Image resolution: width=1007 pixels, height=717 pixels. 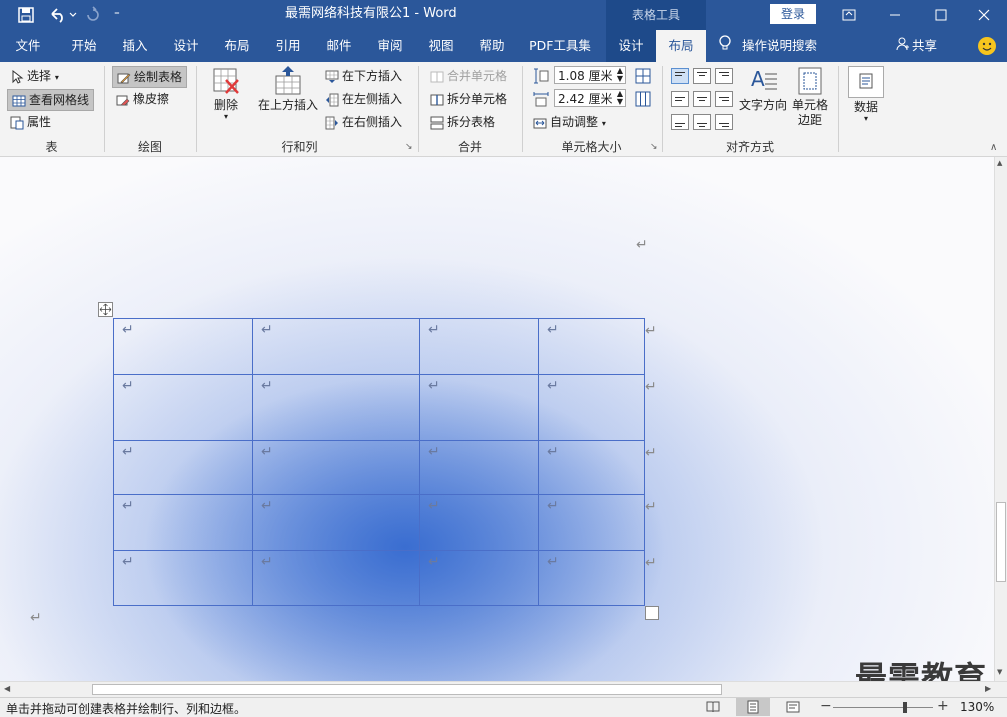 I want to click on zoom-level: 130%, so click(x=977, y=707).